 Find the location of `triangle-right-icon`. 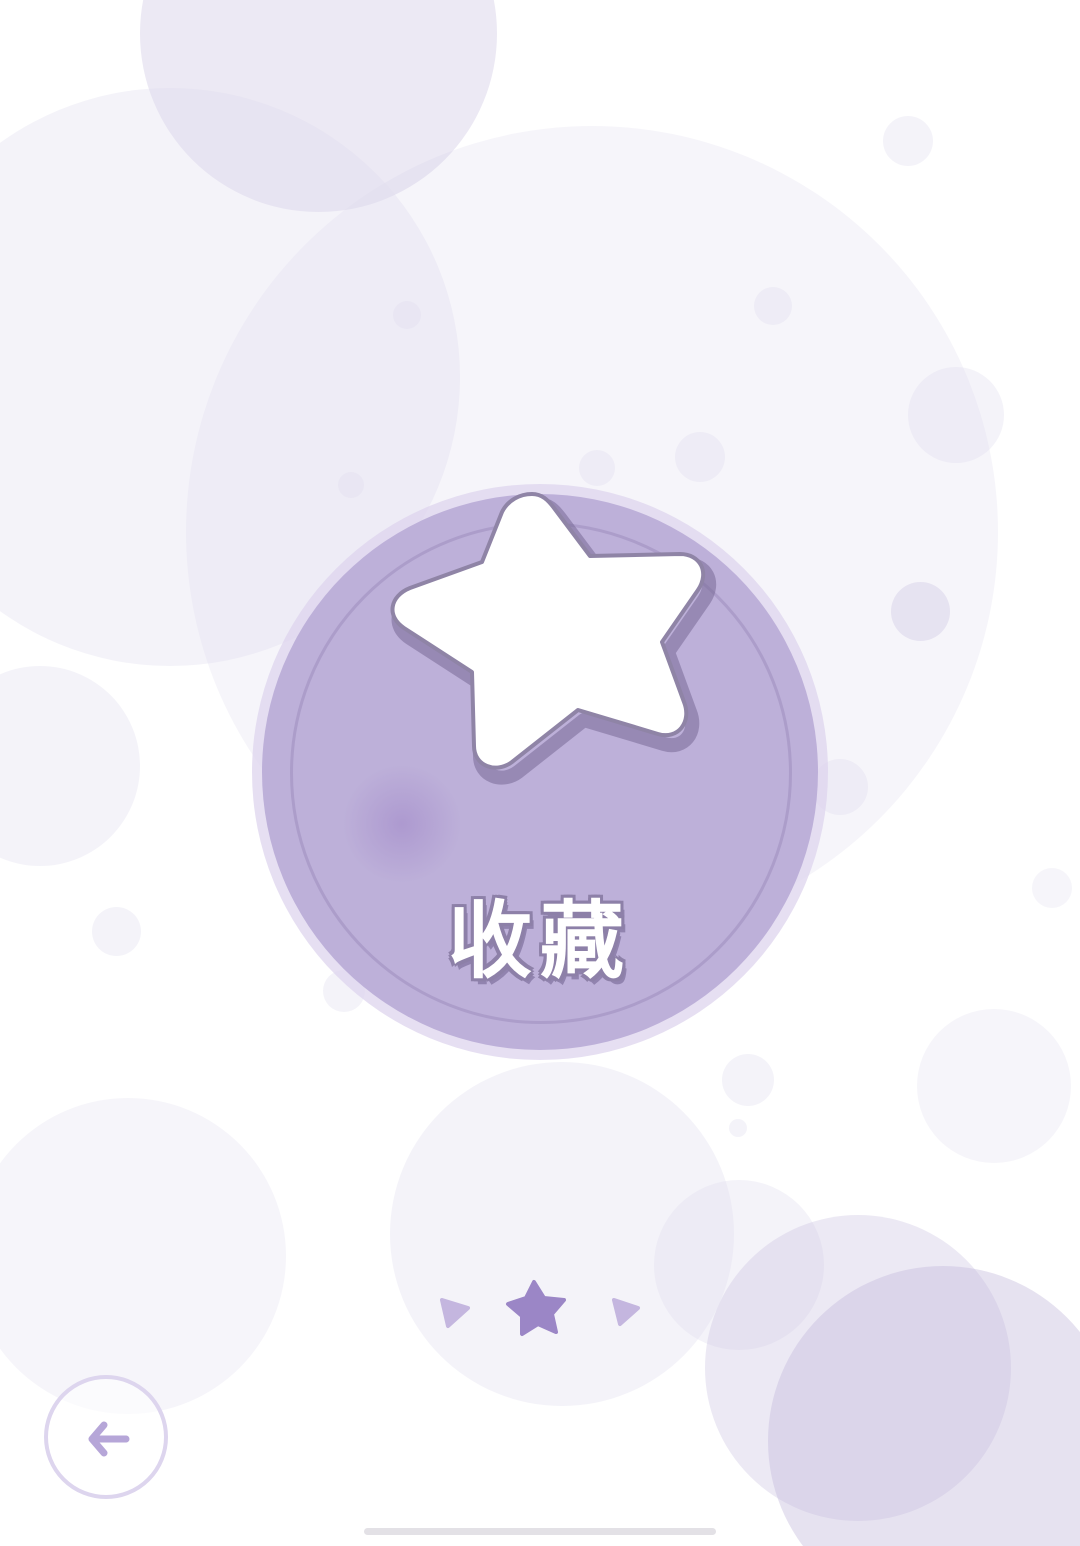

triangle-right-icon is located at coordinates (626, 1312).